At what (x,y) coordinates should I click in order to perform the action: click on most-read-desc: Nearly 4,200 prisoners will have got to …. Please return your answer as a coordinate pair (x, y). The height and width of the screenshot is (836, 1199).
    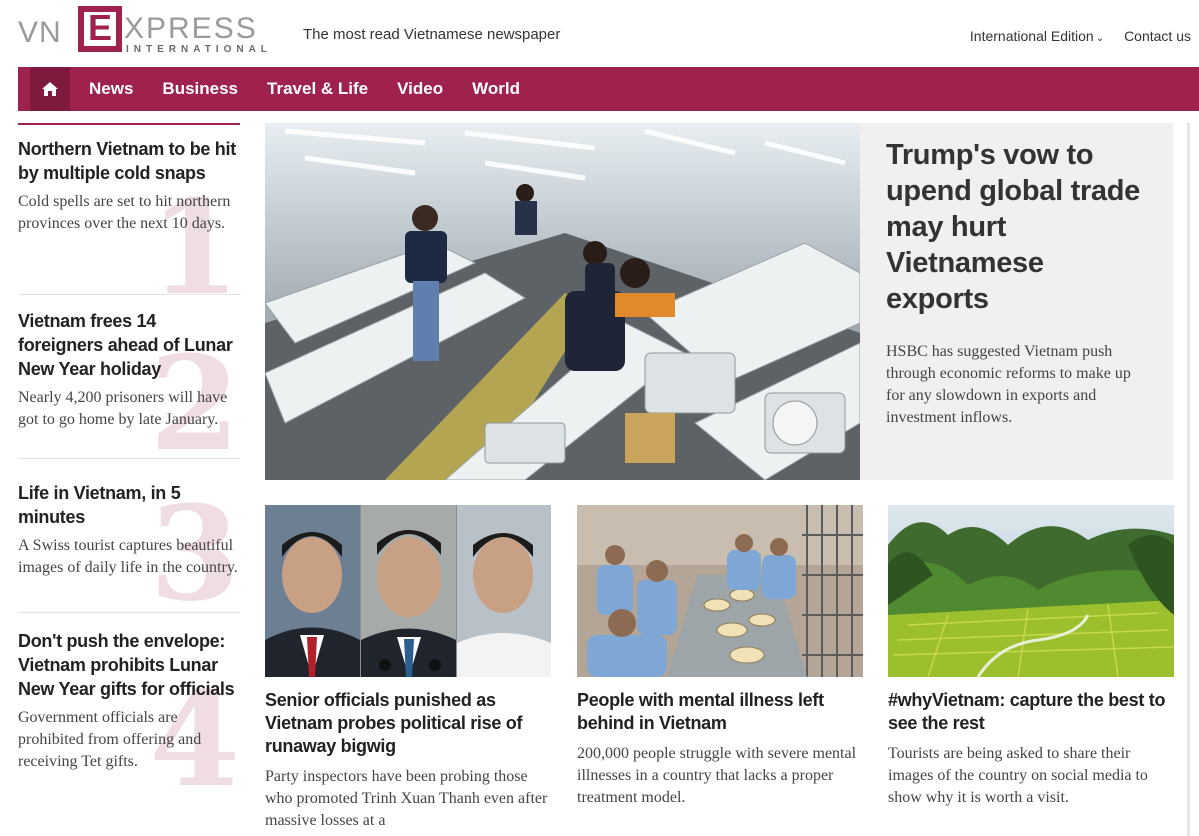
    Looking at the image, I should click on (123, 408).